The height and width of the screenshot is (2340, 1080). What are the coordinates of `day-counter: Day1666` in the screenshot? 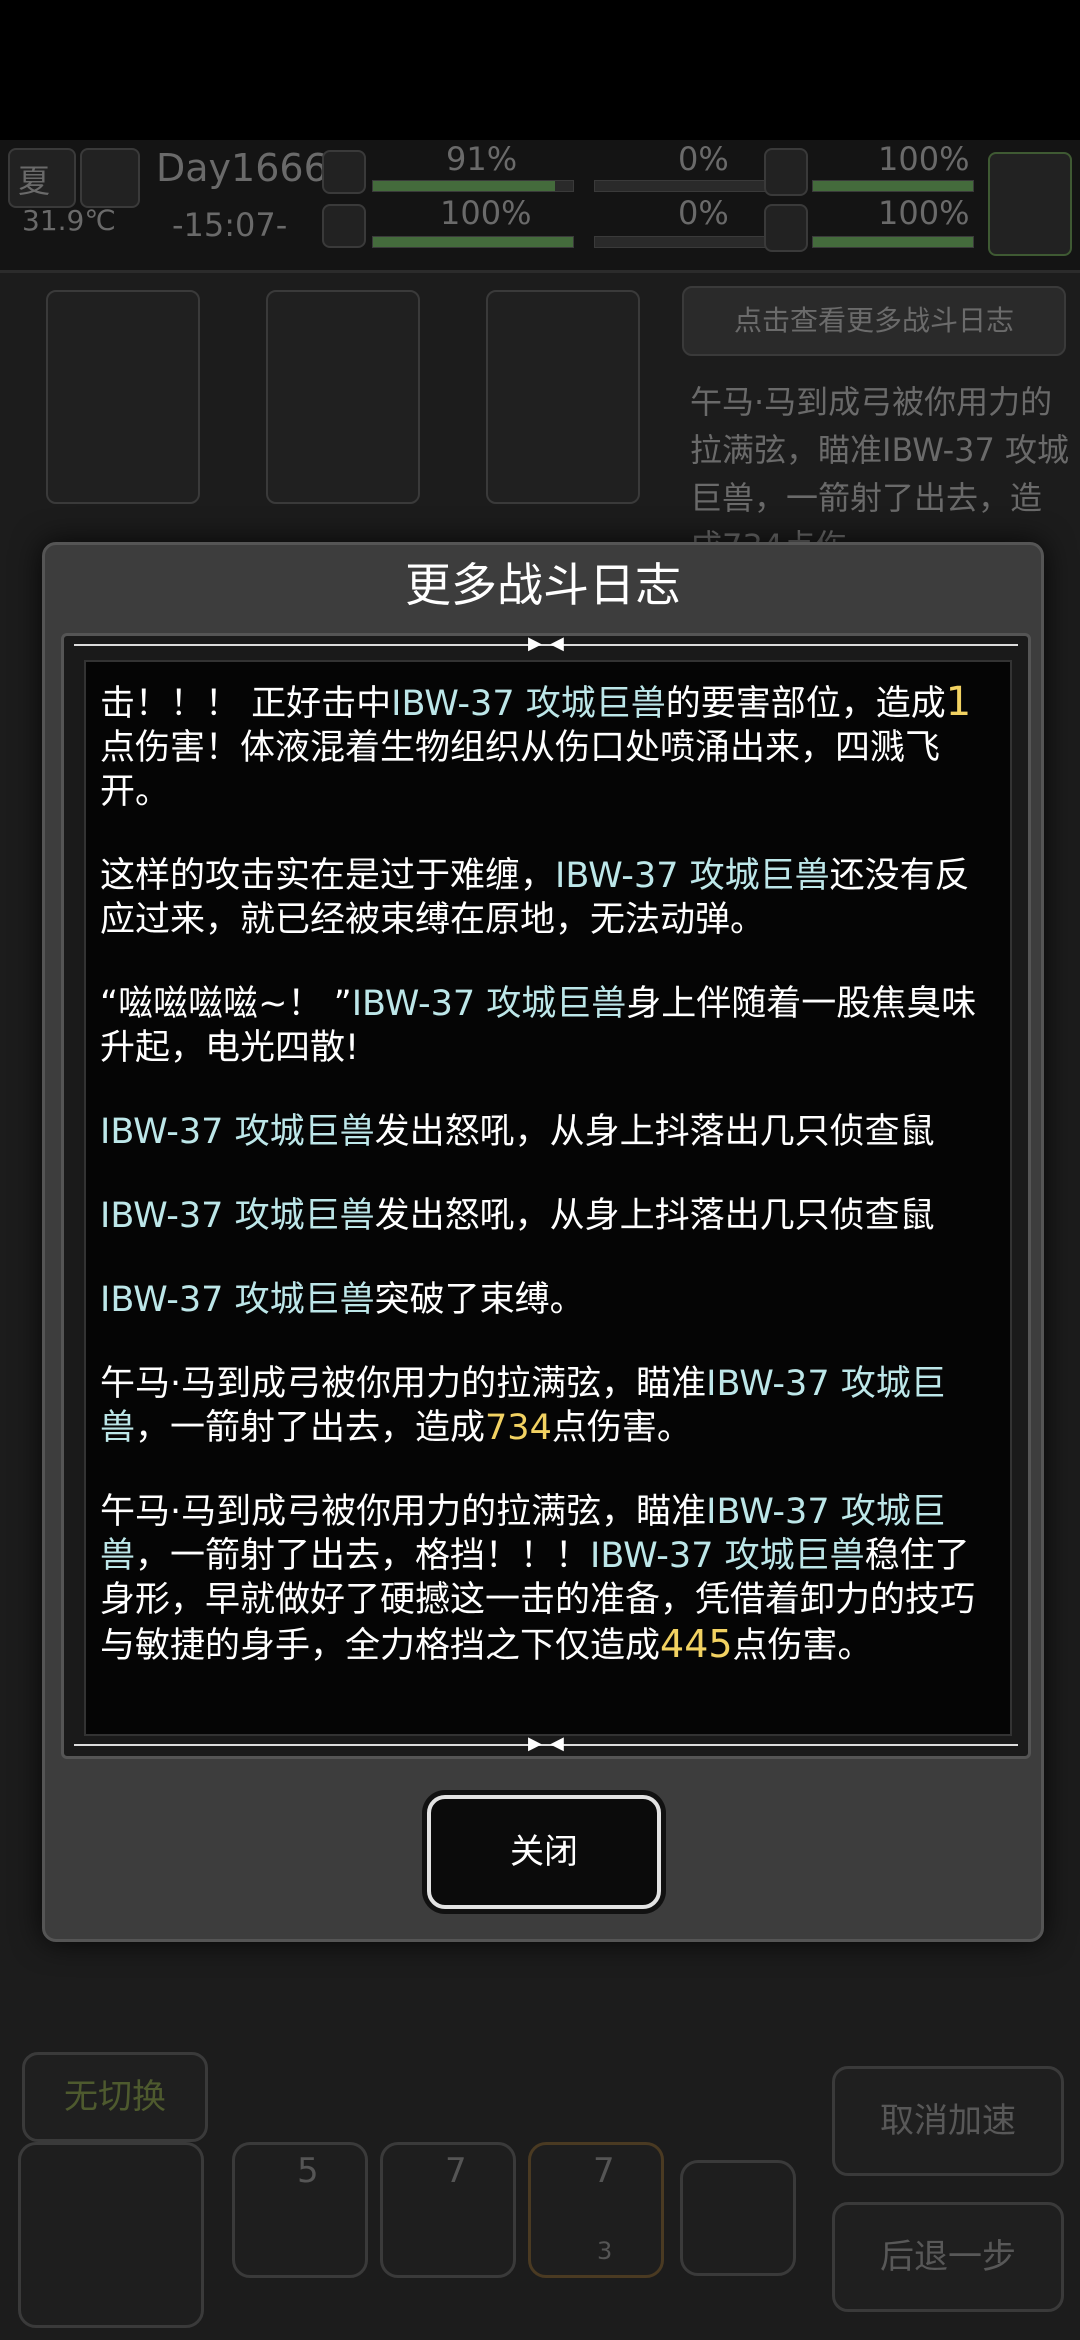 It's located at (242, 168).